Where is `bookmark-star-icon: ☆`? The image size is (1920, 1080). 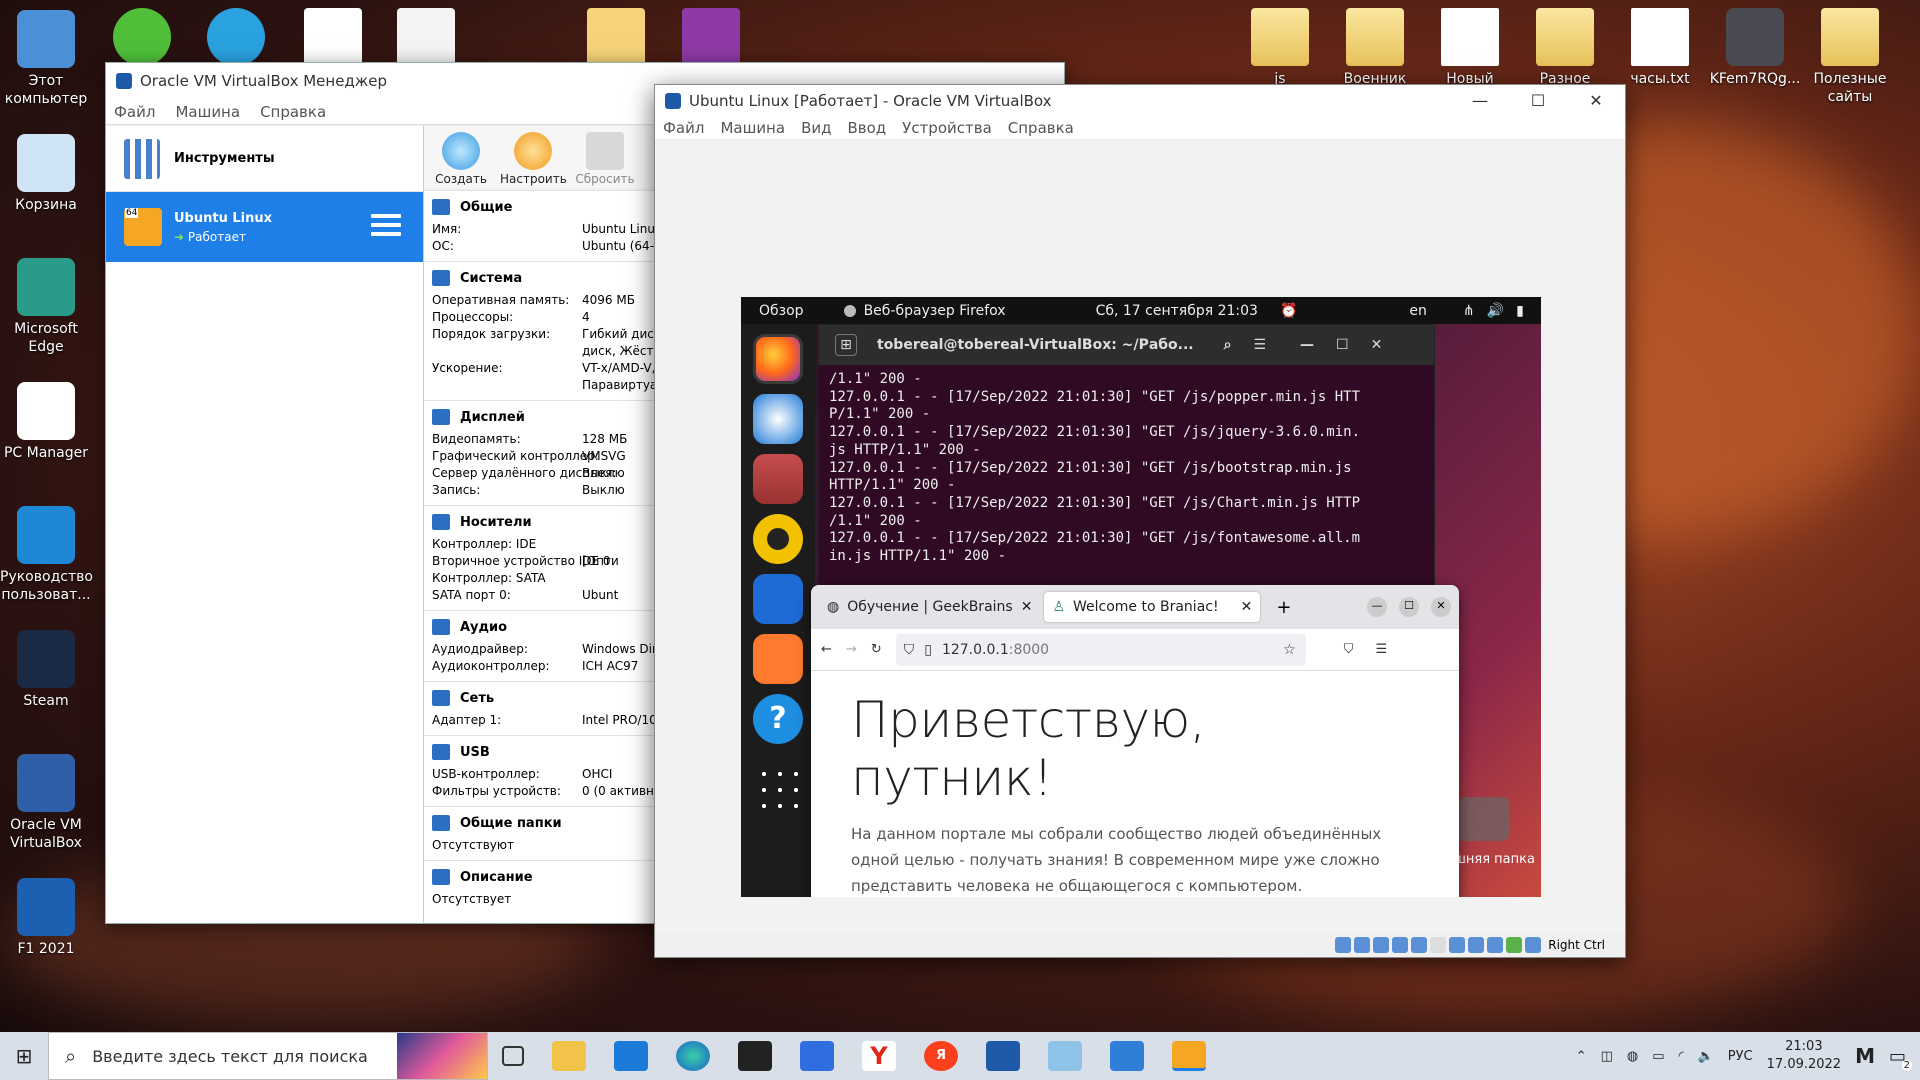 bookmark-star-icon: ☆ is located at coordinates (1289, 650).